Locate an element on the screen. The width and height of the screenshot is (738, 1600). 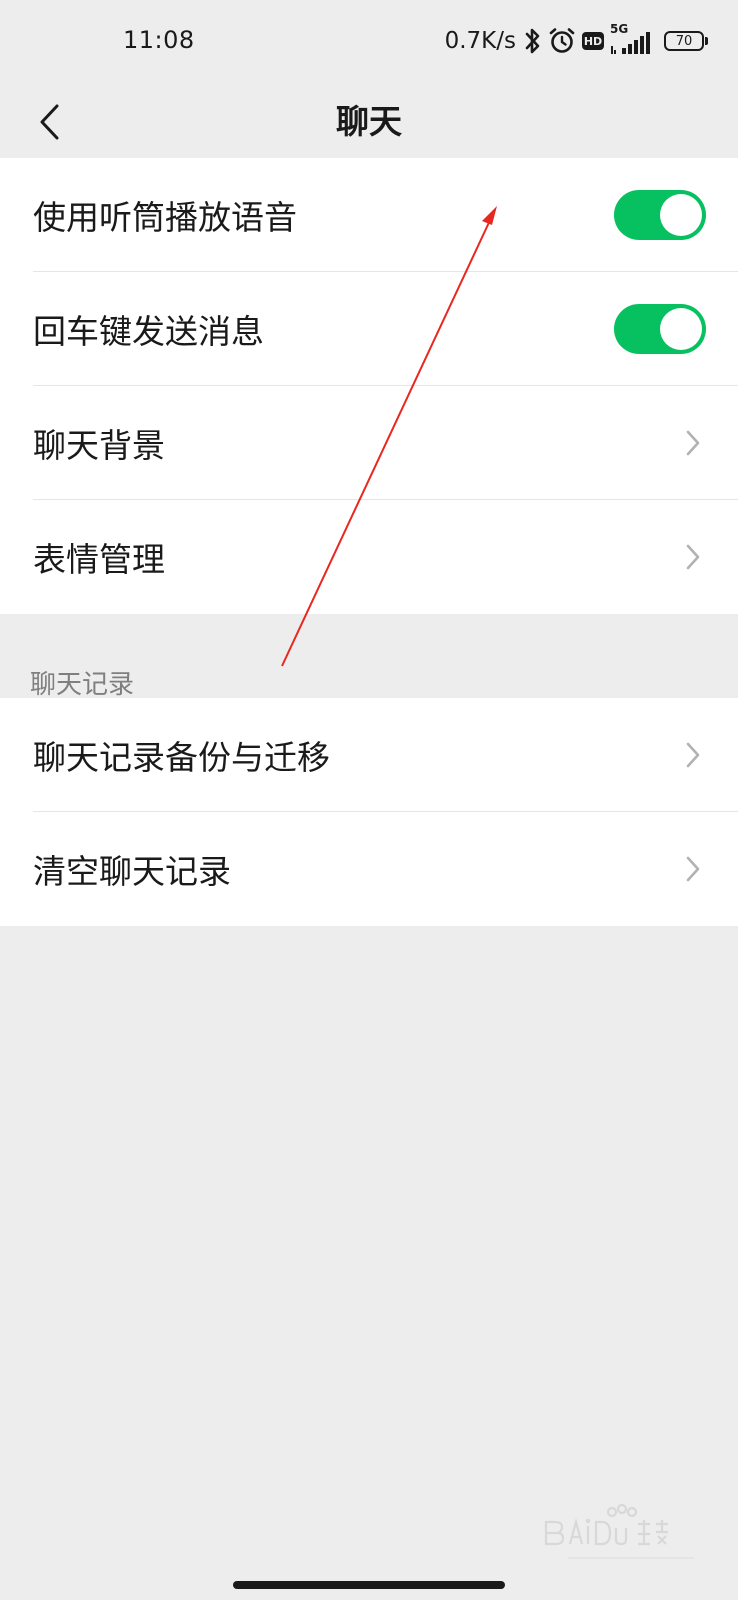
setting-row-clear-history: 清空聊天记录 is located at coordinates (369, 869).